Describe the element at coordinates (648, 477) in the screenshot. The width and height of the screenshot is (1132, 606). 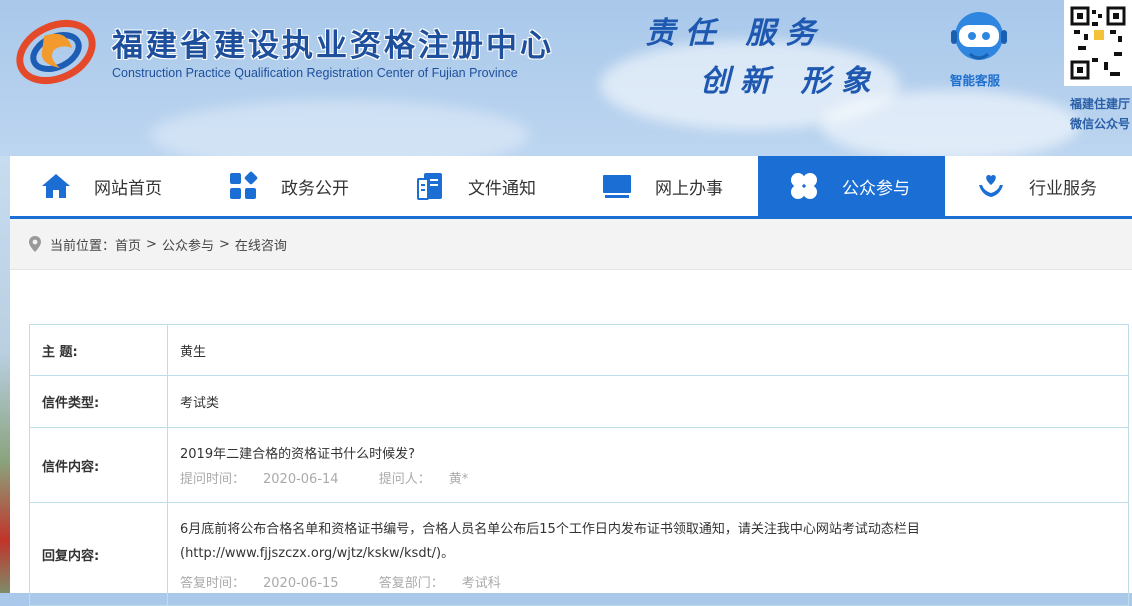
I see `question-meta: 提问时间： 2020-06-14 提问人： 黄*` at that location.